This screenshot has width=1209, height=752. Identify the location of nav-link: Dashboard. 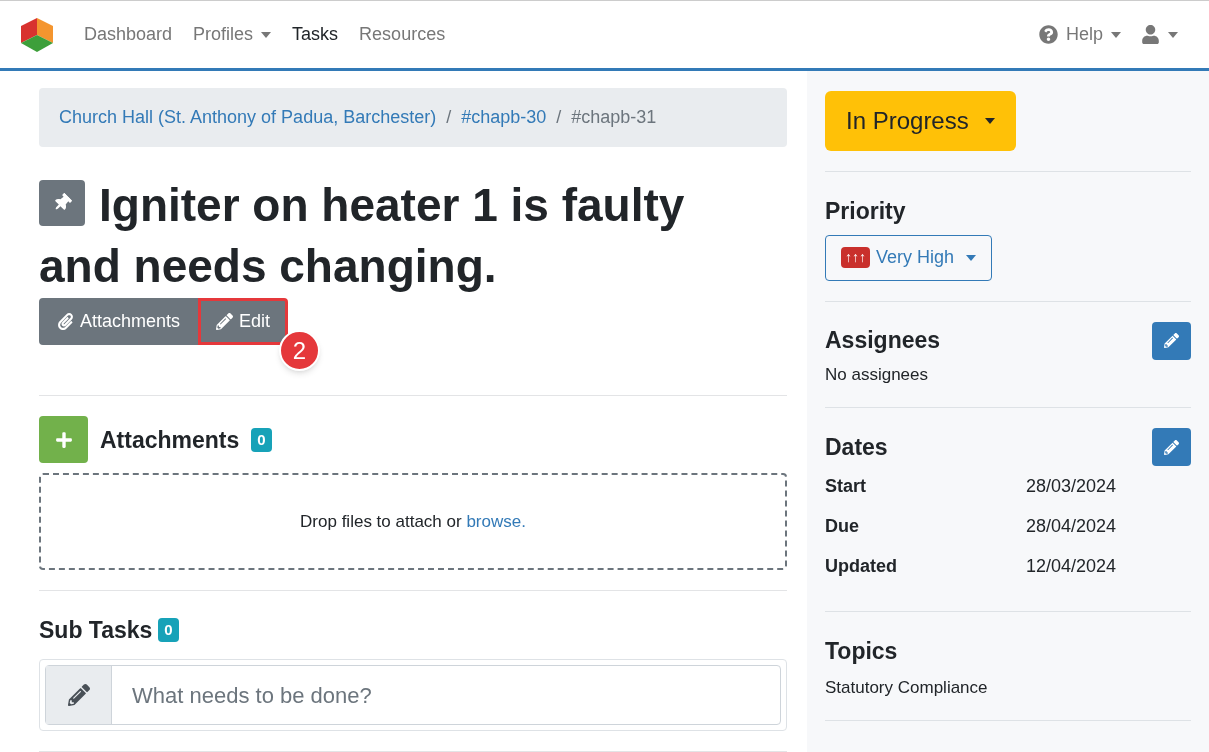
(128, 34).